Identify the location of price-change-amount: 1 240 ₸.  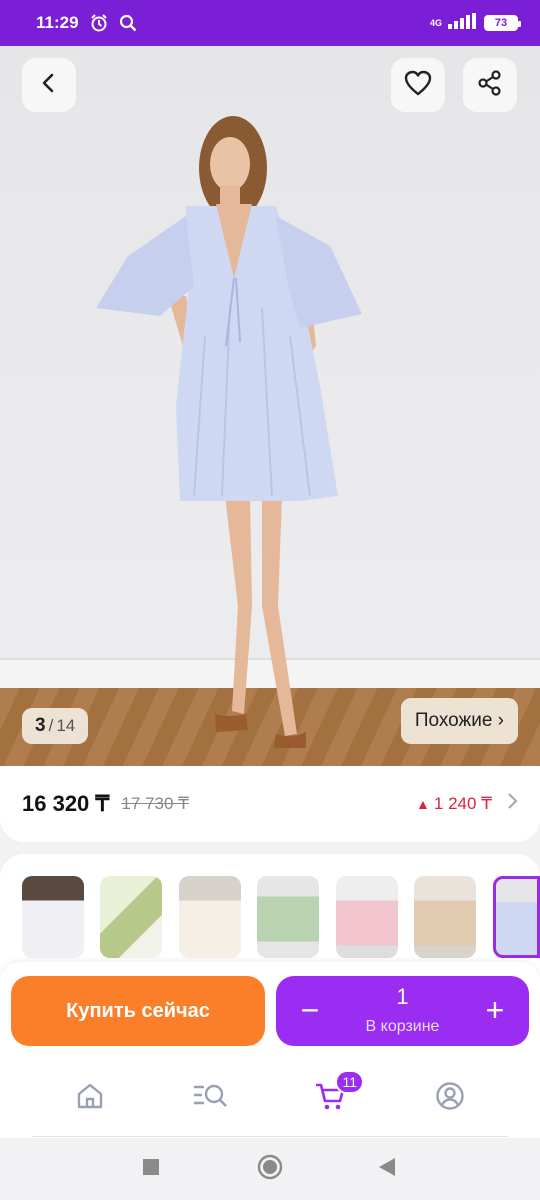
(462, 803).